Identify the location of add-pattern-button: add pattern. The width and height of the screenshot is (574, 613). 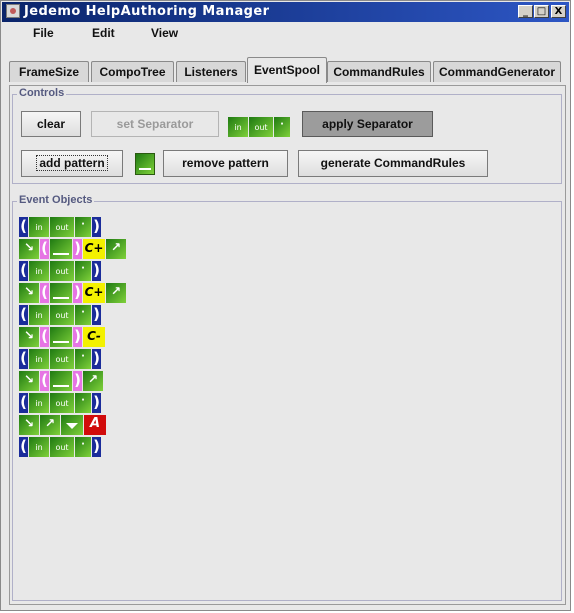
(72, 163).